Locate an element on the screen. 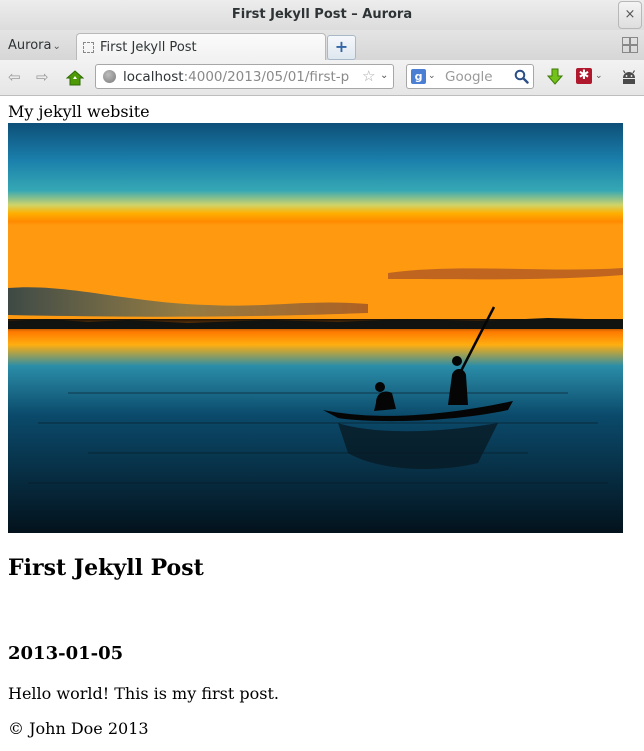  bookmark-star-icon: ☆ is located at coordinates (368, 76).